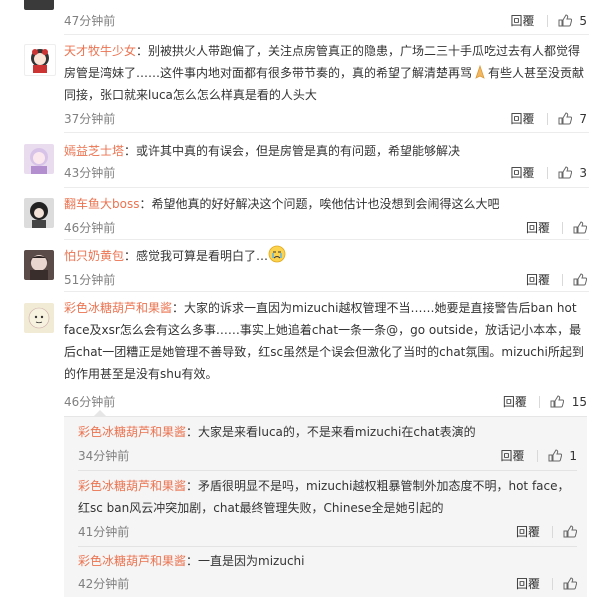  What do you see at coordinates (104, 456) in the screenshot?
I see `timestamp: 34分钟前` at bounding box center [104, 456].